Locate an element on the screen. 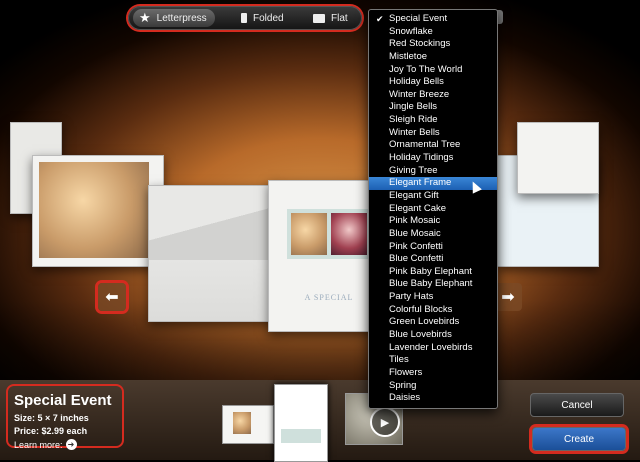 This screenshot has width=640, height=462. card-type-segmented-control: ★ Letterpress Folded Flat is located at coordinates (245, 18).